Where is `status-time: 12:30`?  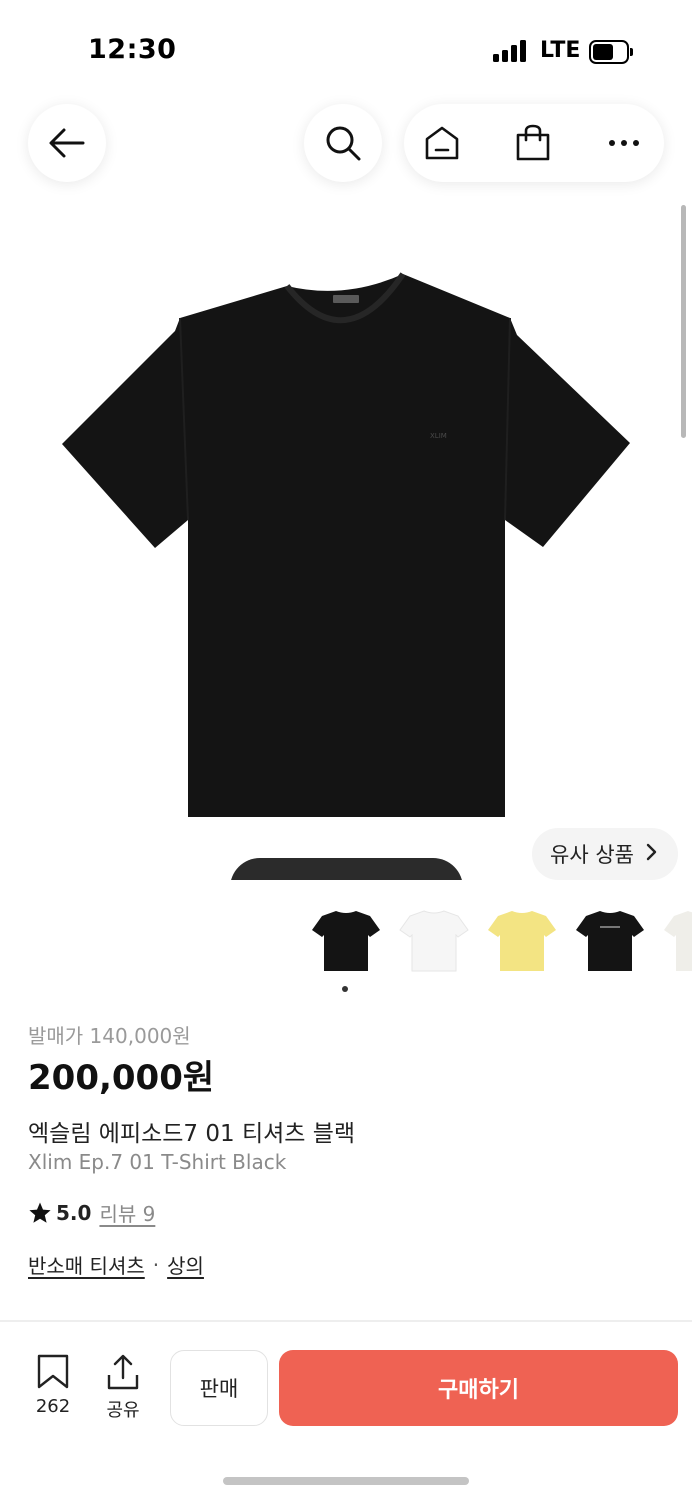 status-time: 12:30 is located at coordinates (132, 49).